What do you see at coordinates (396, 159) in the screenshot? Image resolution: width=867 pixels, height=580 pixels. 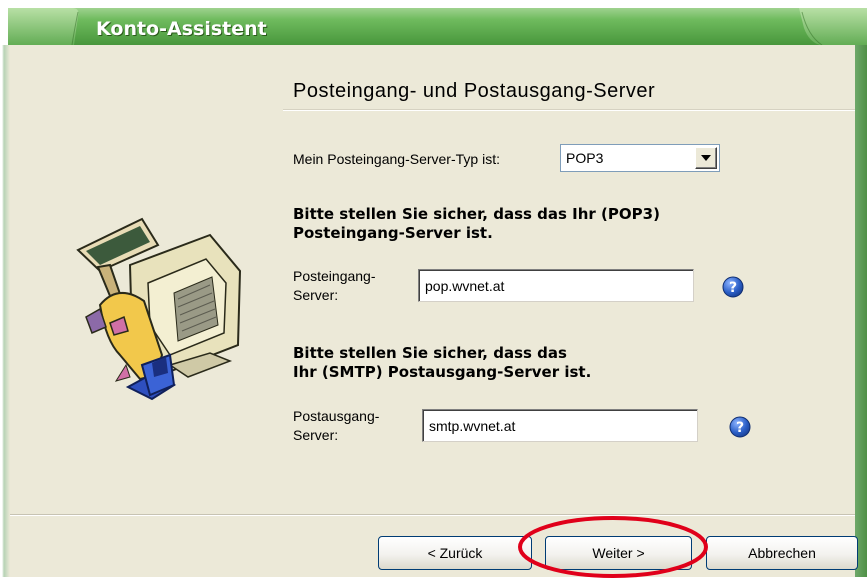 I see `server-type-label: Mein Posteingang-Server-Typ ist:` at bounding box center [396, 159].